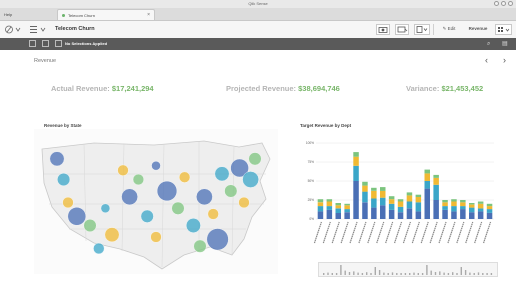 Image resolution: width=516 pixels, height=281 pixels. I want to click on previous-sheet-icon: ‹, so click(486, 60).